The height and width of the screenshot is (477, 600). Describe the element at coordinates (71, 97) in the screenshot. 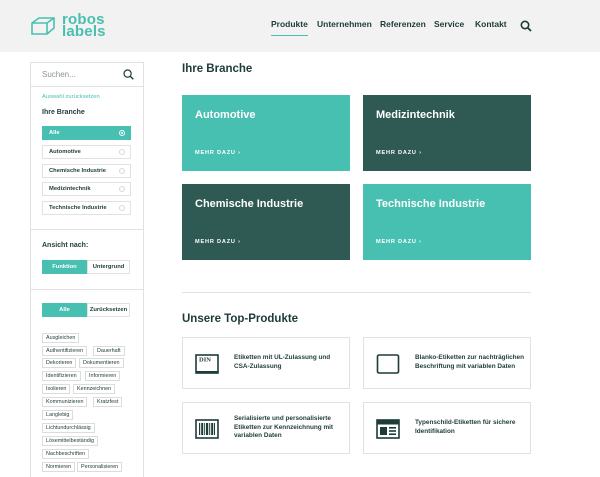

I see `reset-selection-link: Auswahl zurücksetzen` at that location.